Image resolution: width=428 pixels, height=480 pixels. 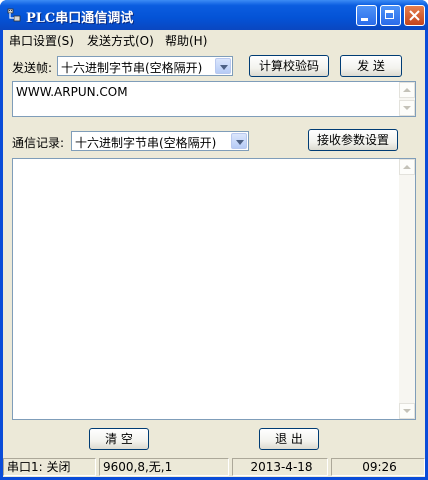 I want to click on menu-port-settings: 串口设置(S), so click(x=41, y=40).